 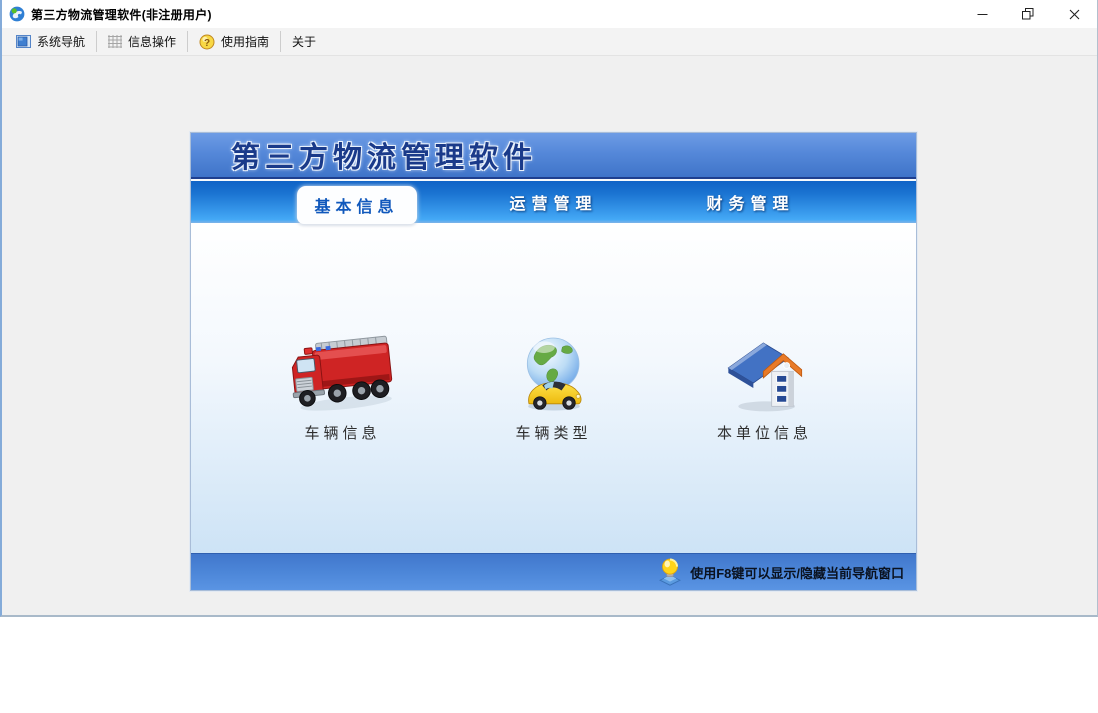 I want to click on toolbar-item-label: 关于, so click(x=304, y=42).